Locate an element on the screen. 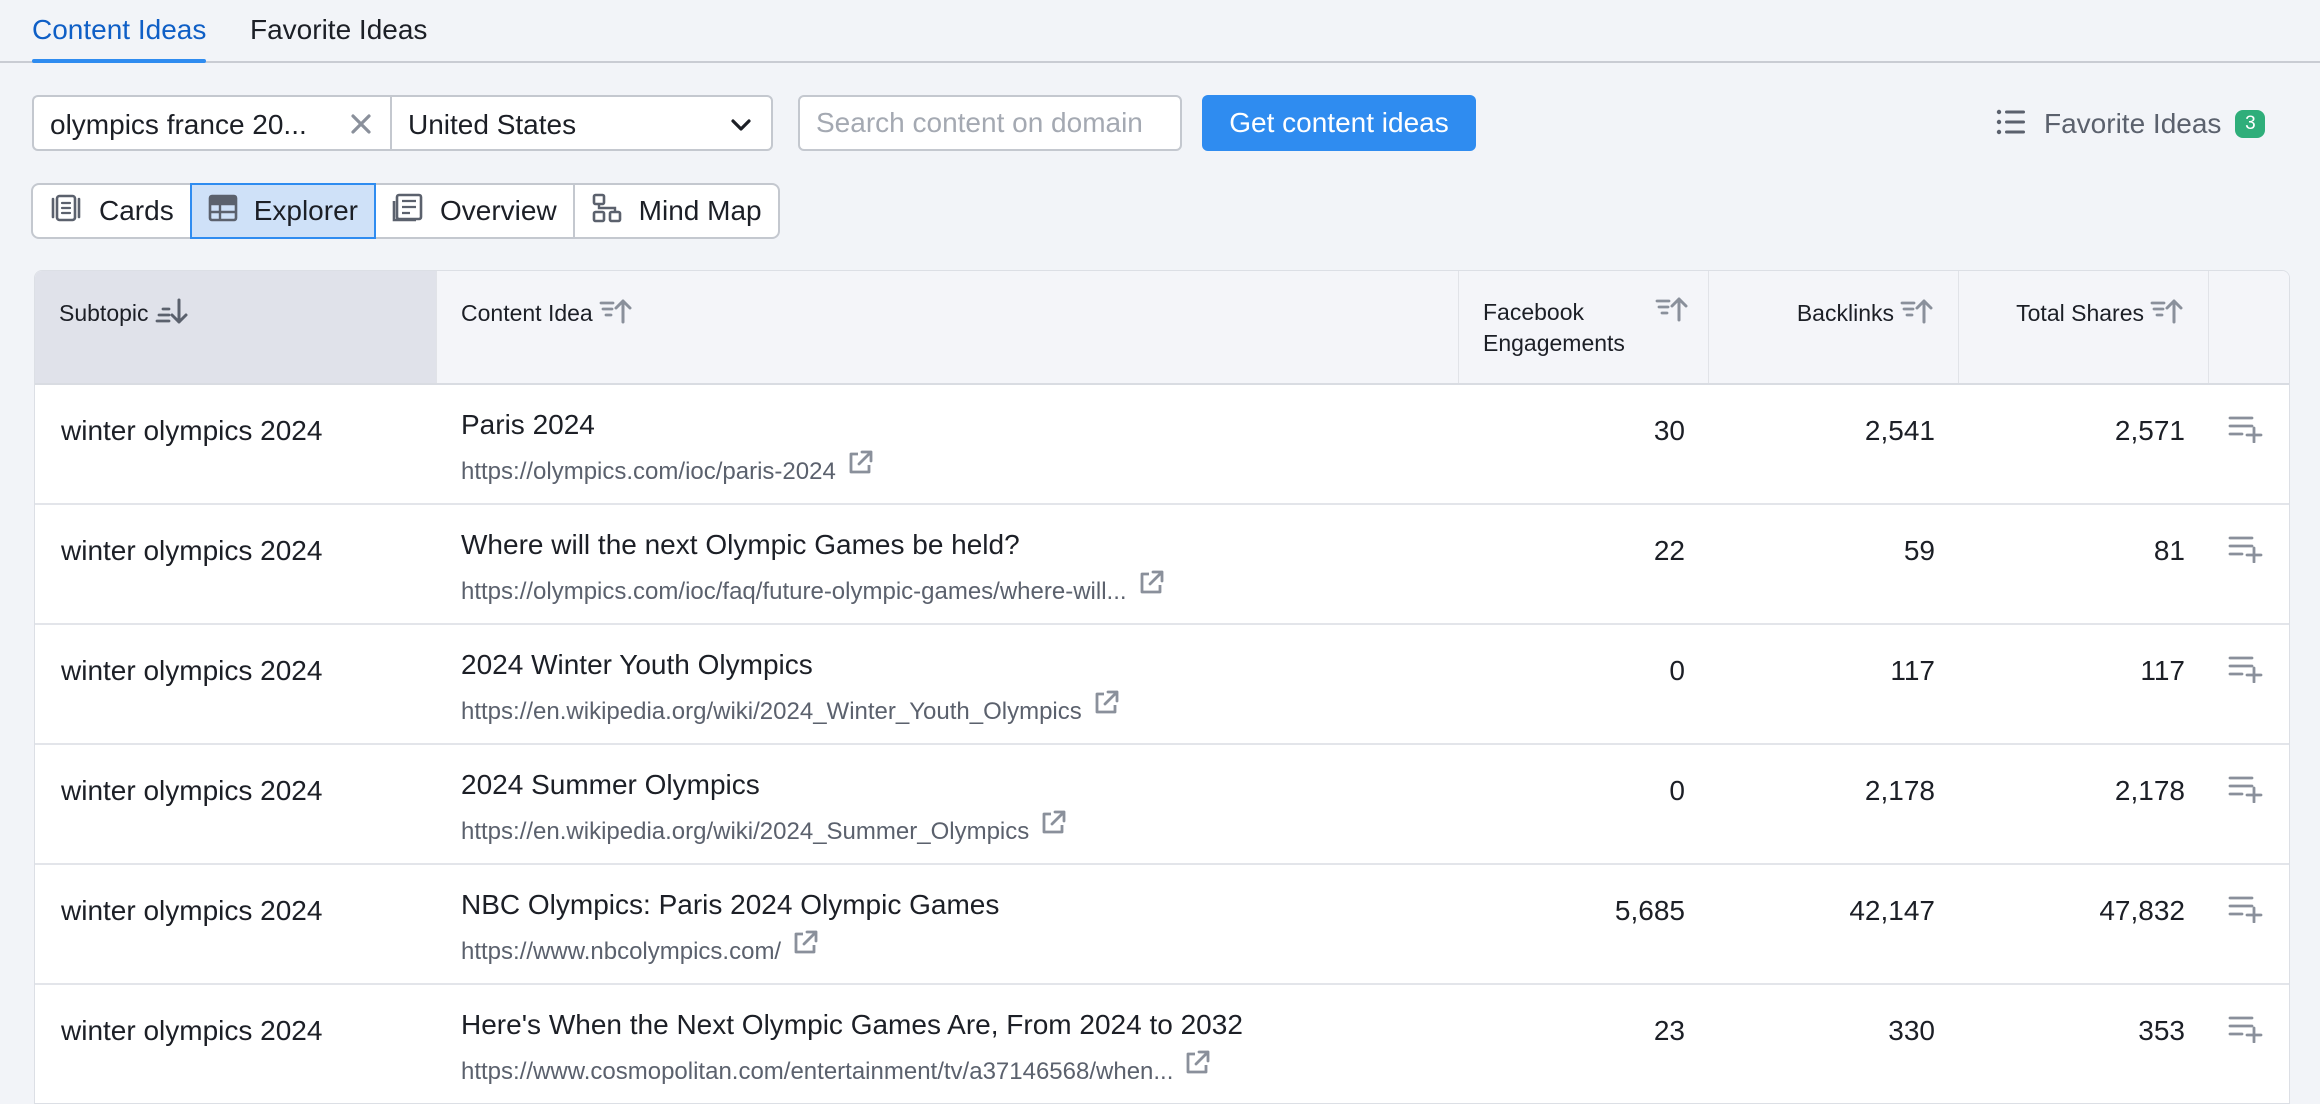 The image size is (2320, 1104). row-backlinks: 117 is located at coordinates (1912, 670).